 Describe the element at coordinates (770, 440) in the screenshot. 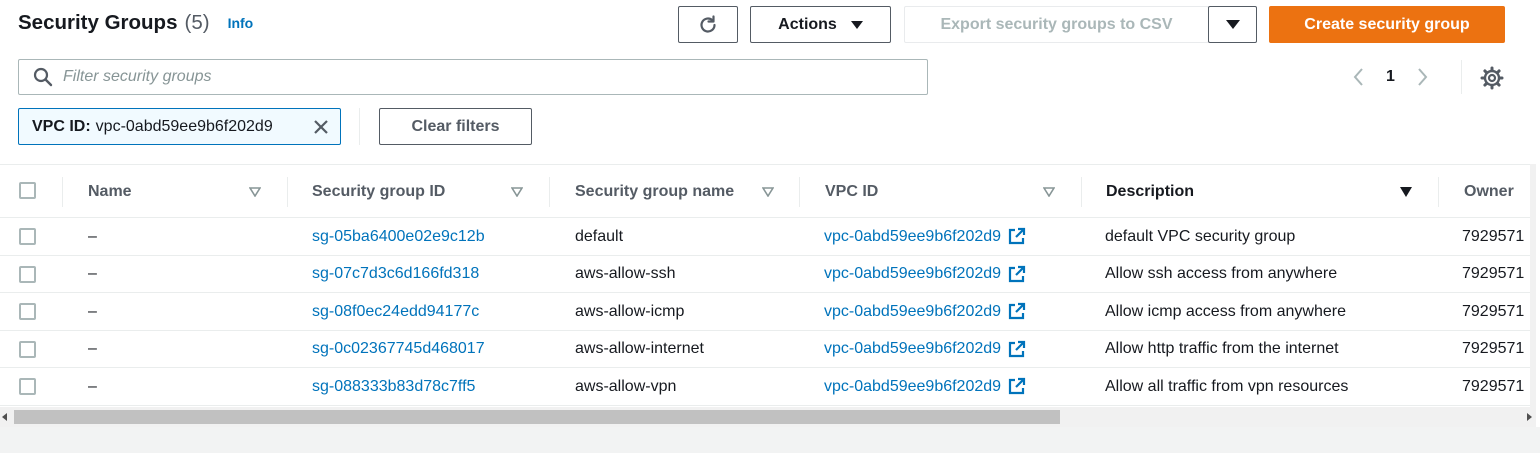

I see `page-footer-area` at that location.